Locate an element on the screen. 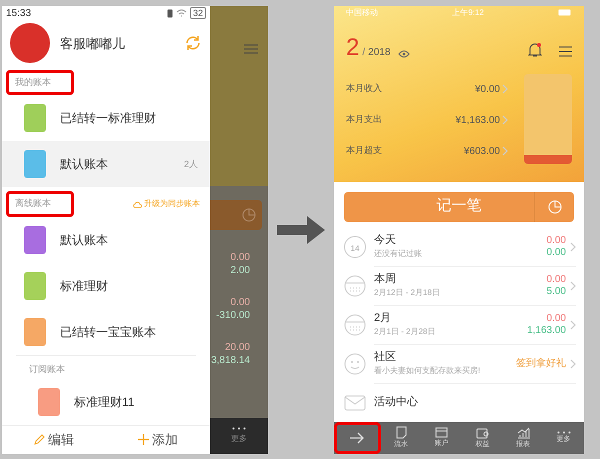  summary-label: 本月支出 is located at coordinates (364, 119).